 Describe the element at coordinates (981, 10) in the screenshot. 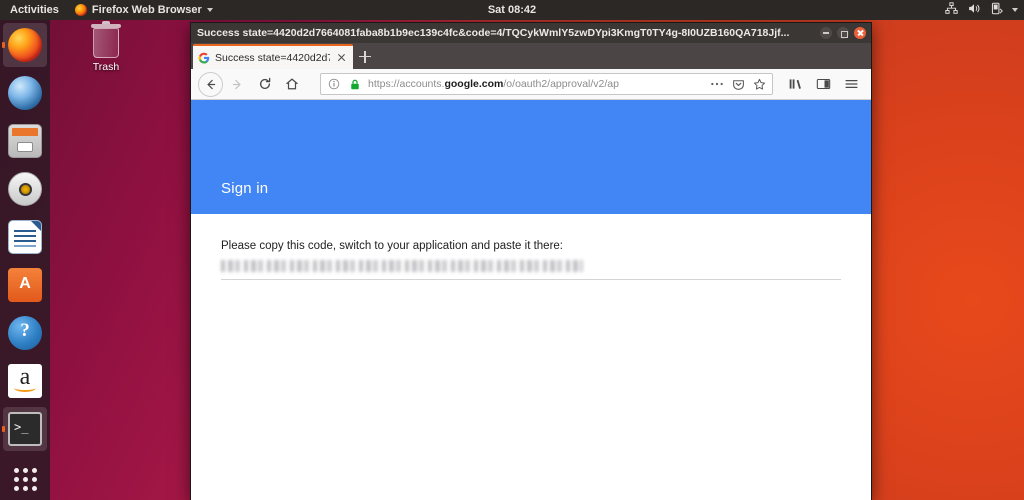

I see `system-tray` at that location.